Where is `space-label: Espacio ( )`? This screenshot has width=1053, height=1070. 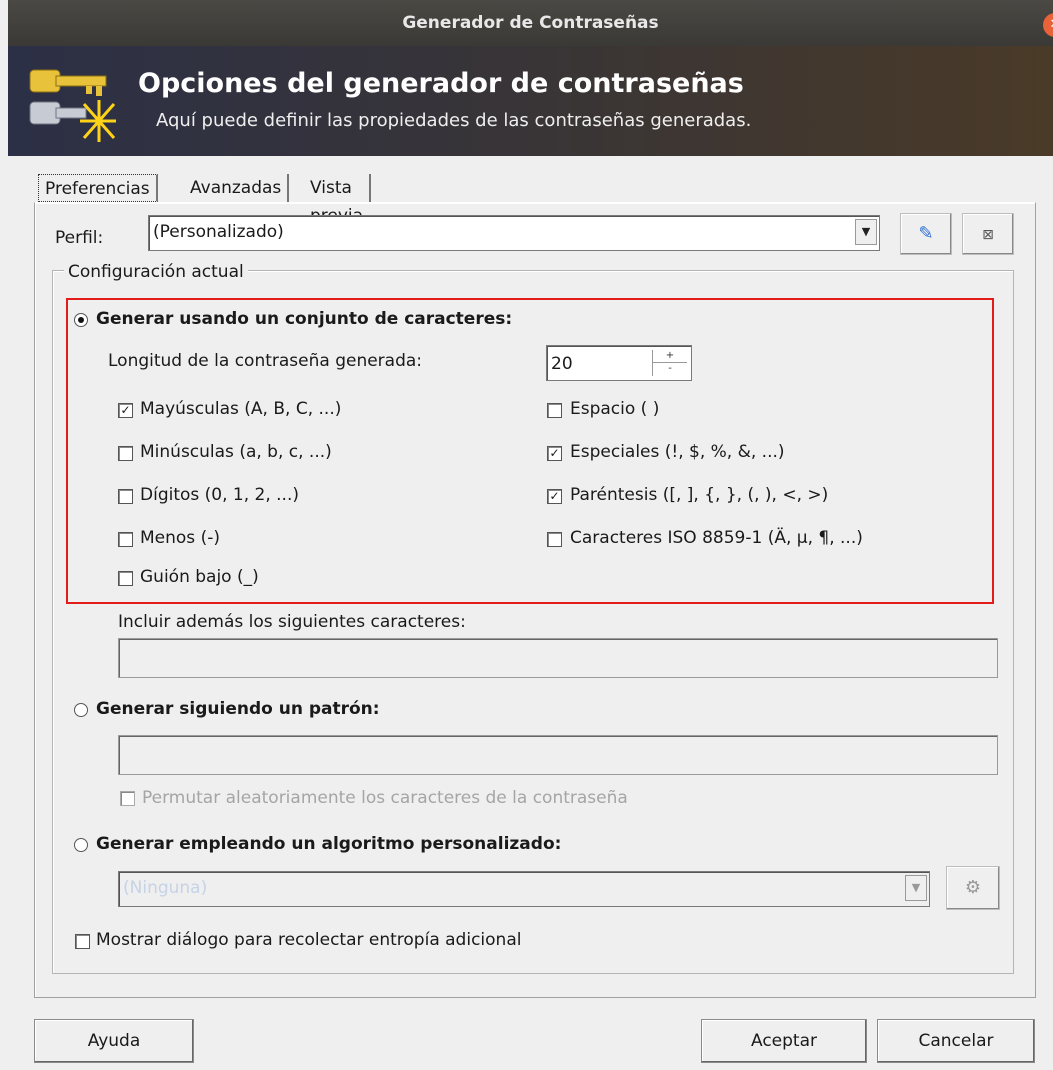 space-label: Espacio ( ) is located at coordinates (614, 409).